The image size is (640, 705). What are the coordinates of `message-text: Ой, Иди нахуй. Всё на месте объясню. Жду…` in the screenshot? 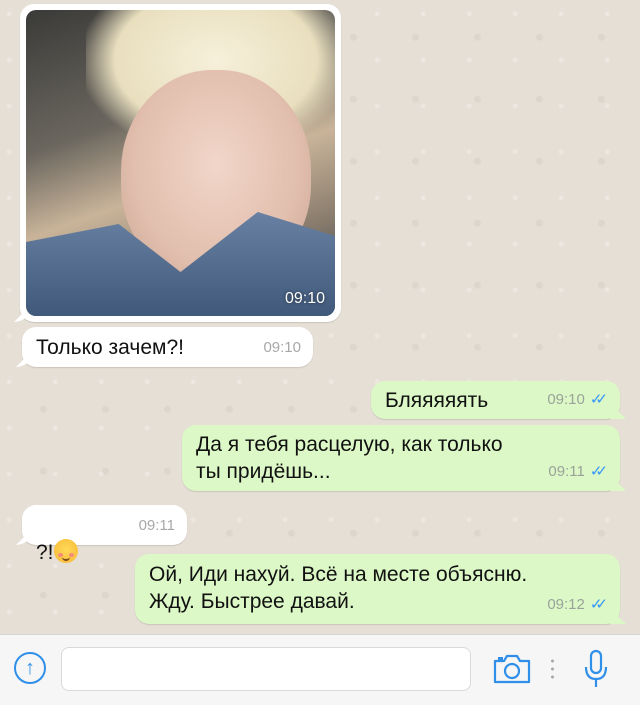 It's located at (338, 588).